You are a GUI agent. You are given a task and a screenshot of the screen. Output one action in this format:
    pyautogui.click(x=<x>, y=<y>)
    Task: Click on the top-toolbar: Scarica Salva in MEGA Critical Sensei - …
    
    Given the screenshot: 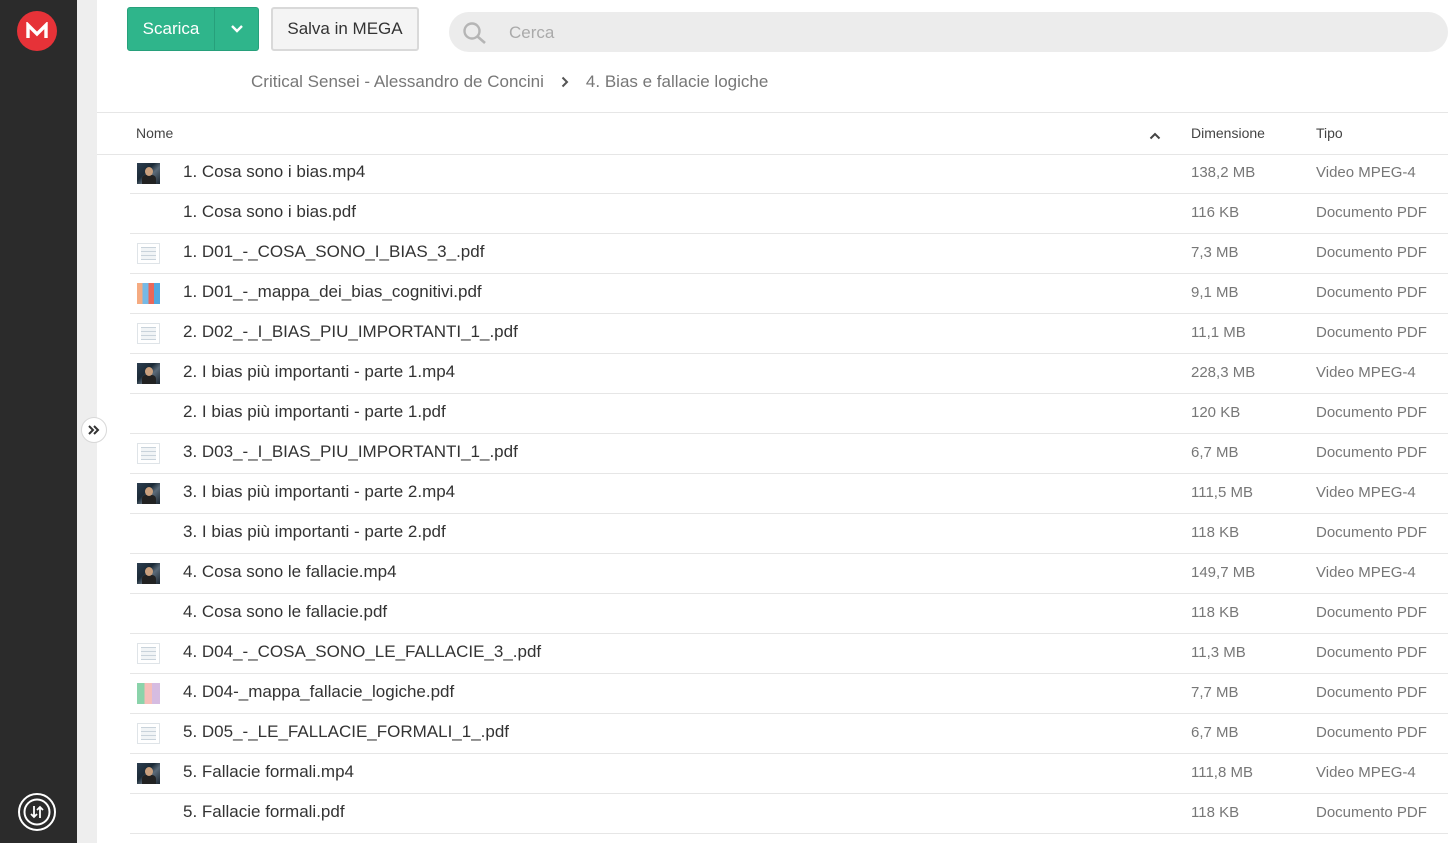 What is the action you would take?
    pyautogui.click(x=772, y=56)
    